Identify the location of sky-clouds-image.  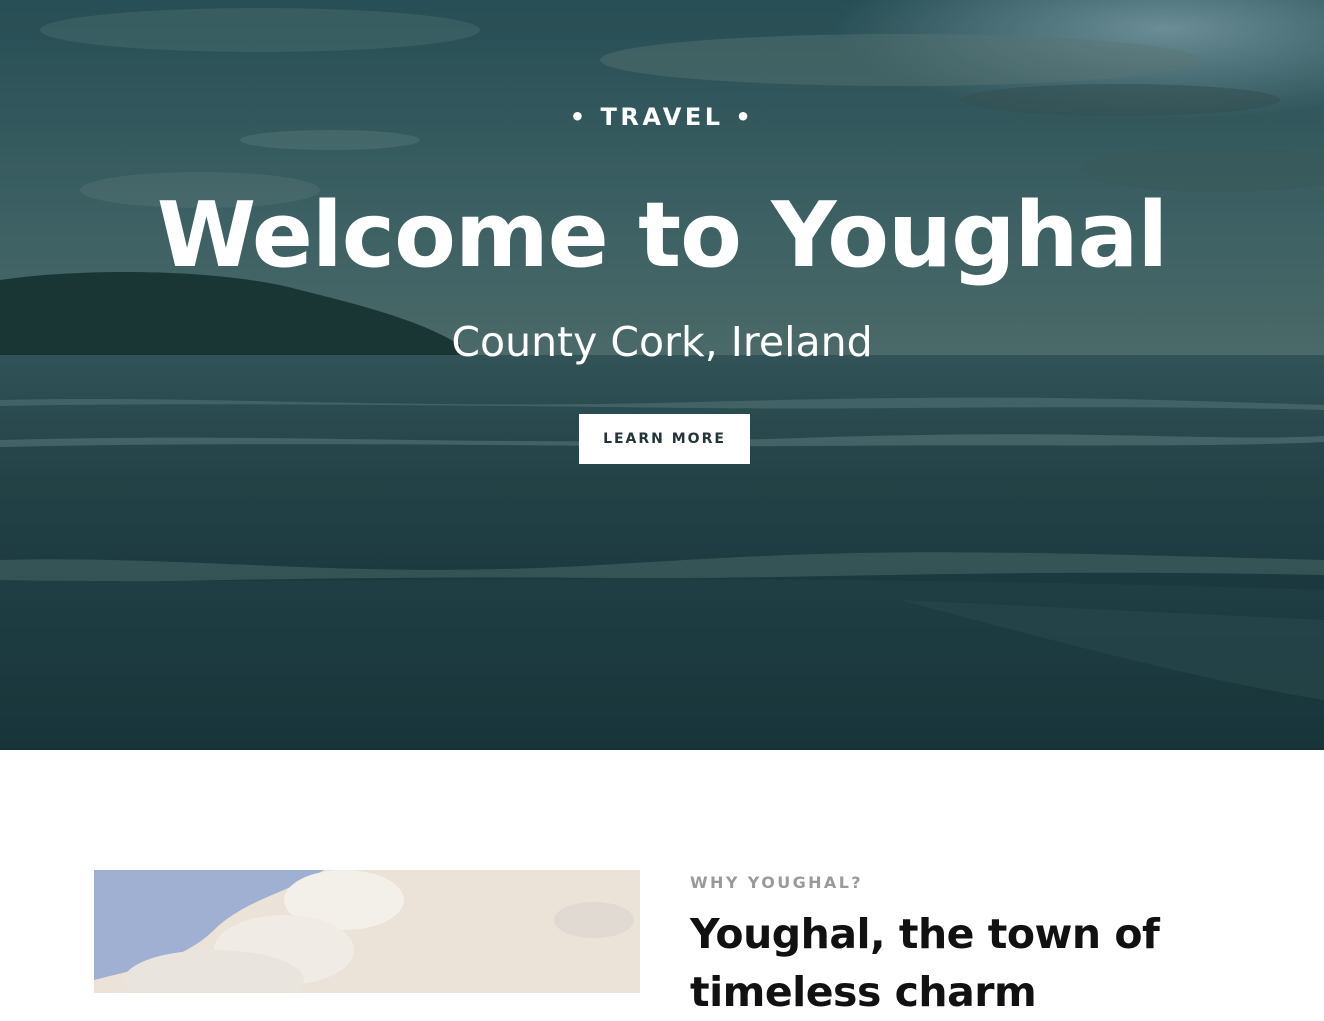
(367, 931).